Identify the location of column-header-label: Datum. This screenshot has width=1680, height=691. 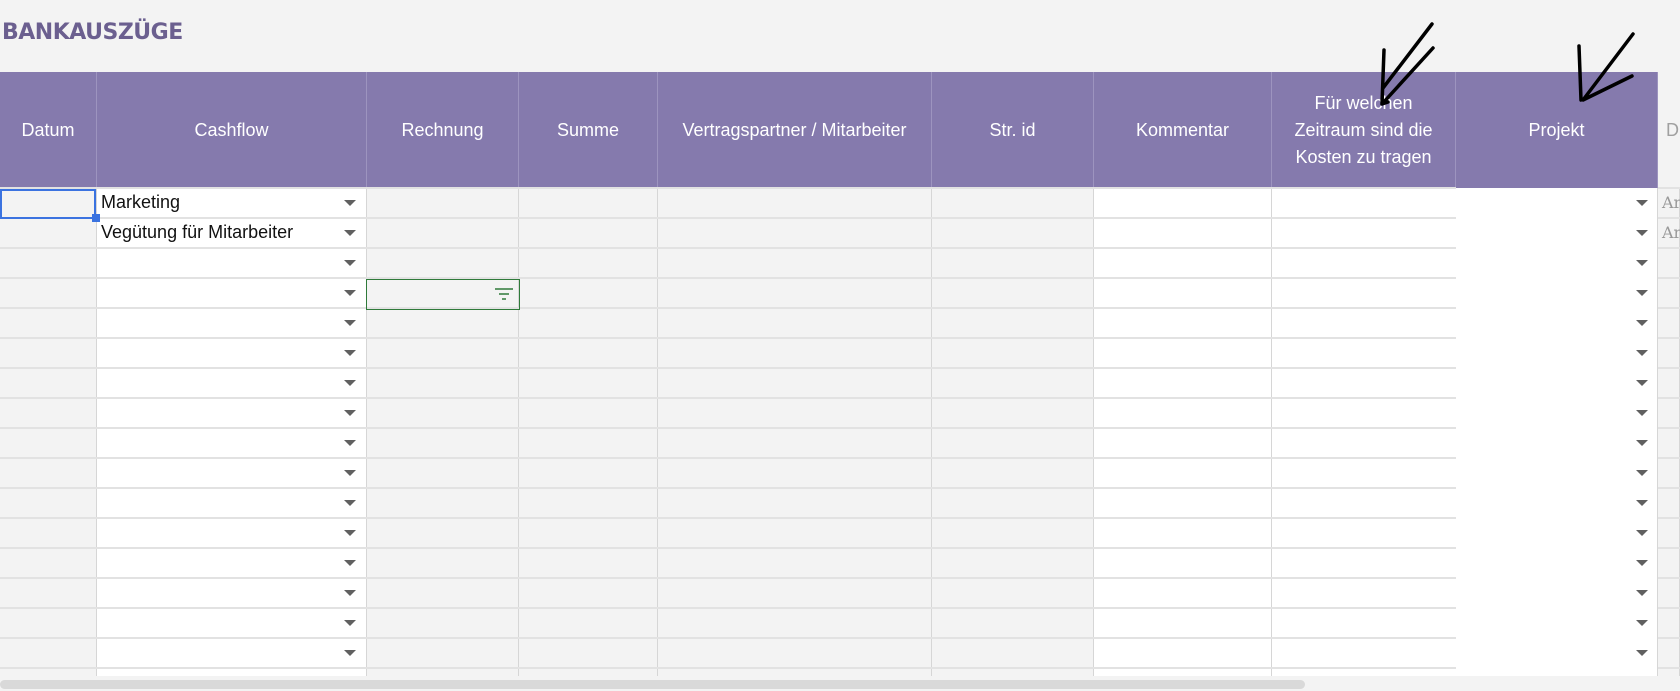
(48, 129).